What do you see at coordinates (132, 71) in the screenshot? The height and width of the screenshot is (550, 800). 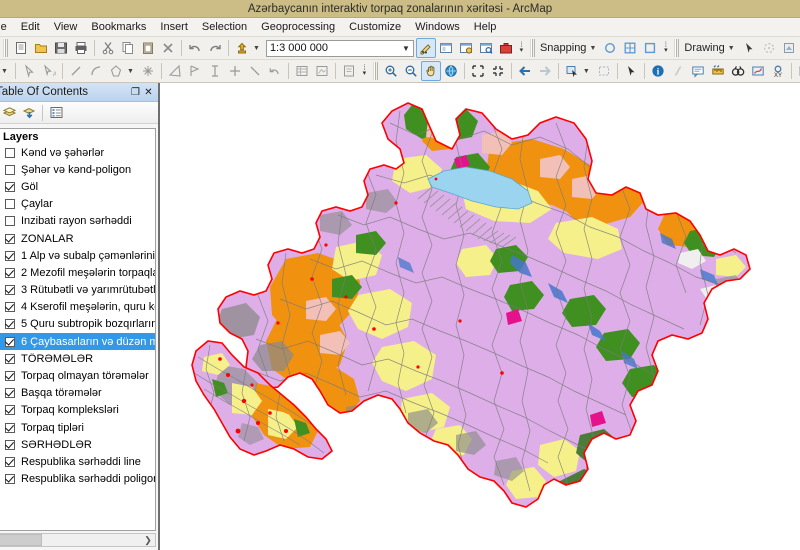 I see `trace-dropdown-icon: ▼` at bounding box center [132, 71].